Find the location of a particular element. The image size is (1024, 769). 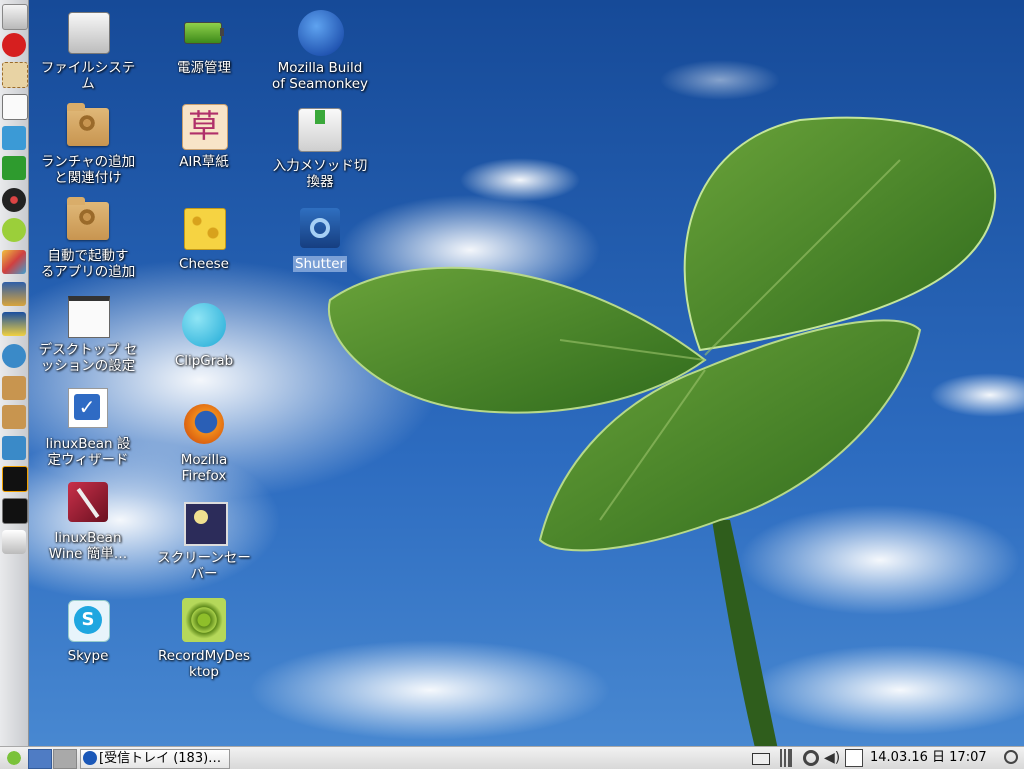

clock: 14.03.16 日 17:07 is located at coordinates (928, 758).